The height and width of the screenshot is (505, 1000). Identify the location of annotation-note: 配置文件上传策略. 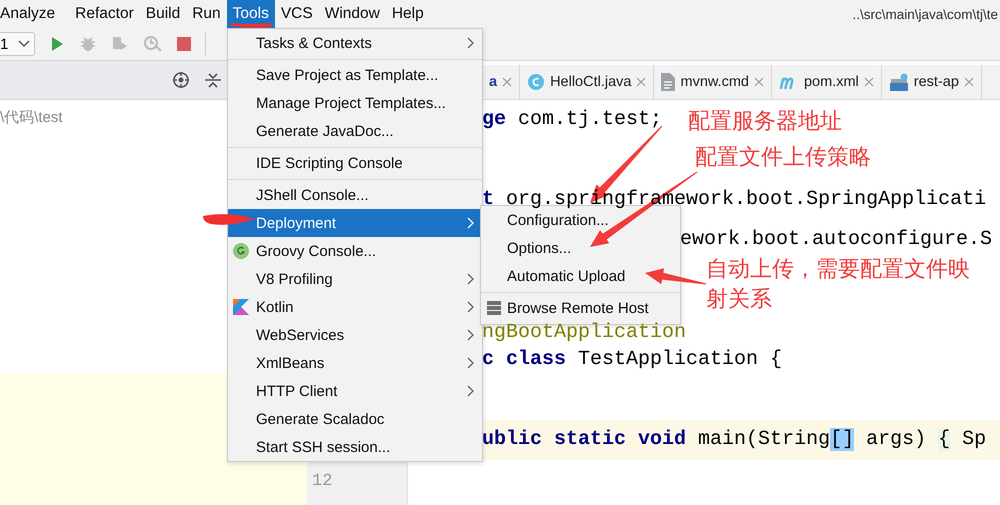
(783, 158).